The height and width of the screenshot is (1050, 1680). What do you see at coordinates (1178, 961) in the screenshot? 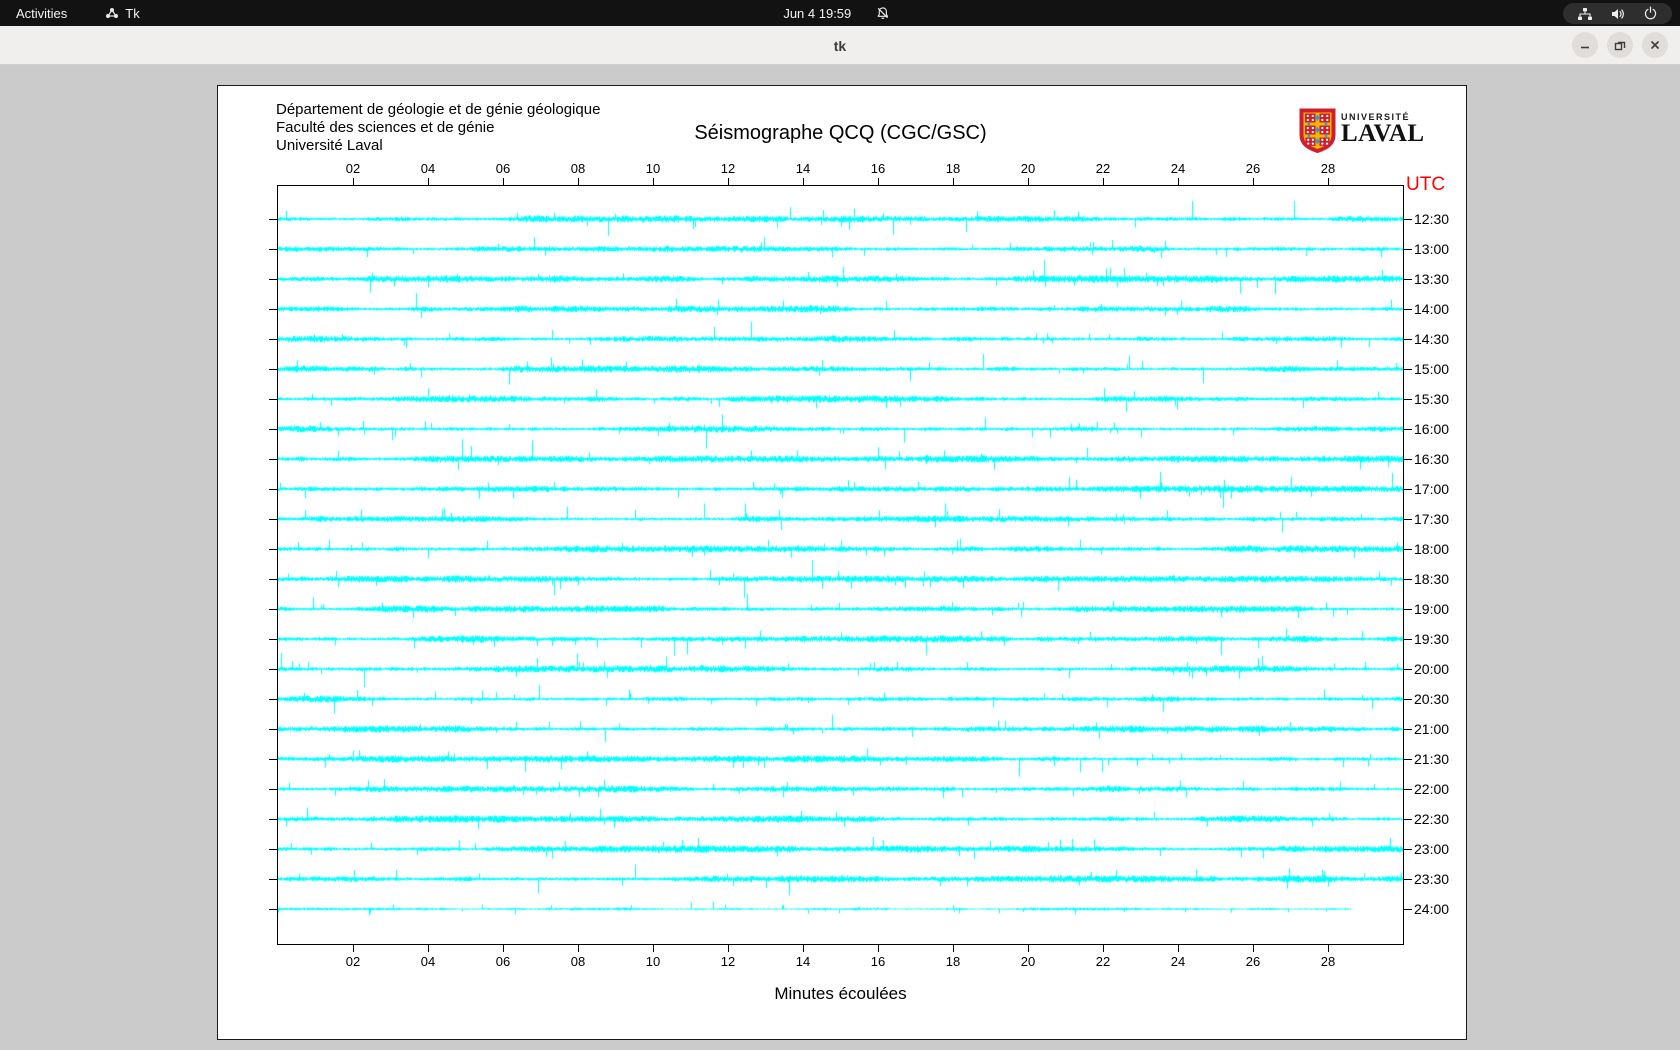
I see `x-tick-label-bottom: 24` at bounding box center [1178, 961].